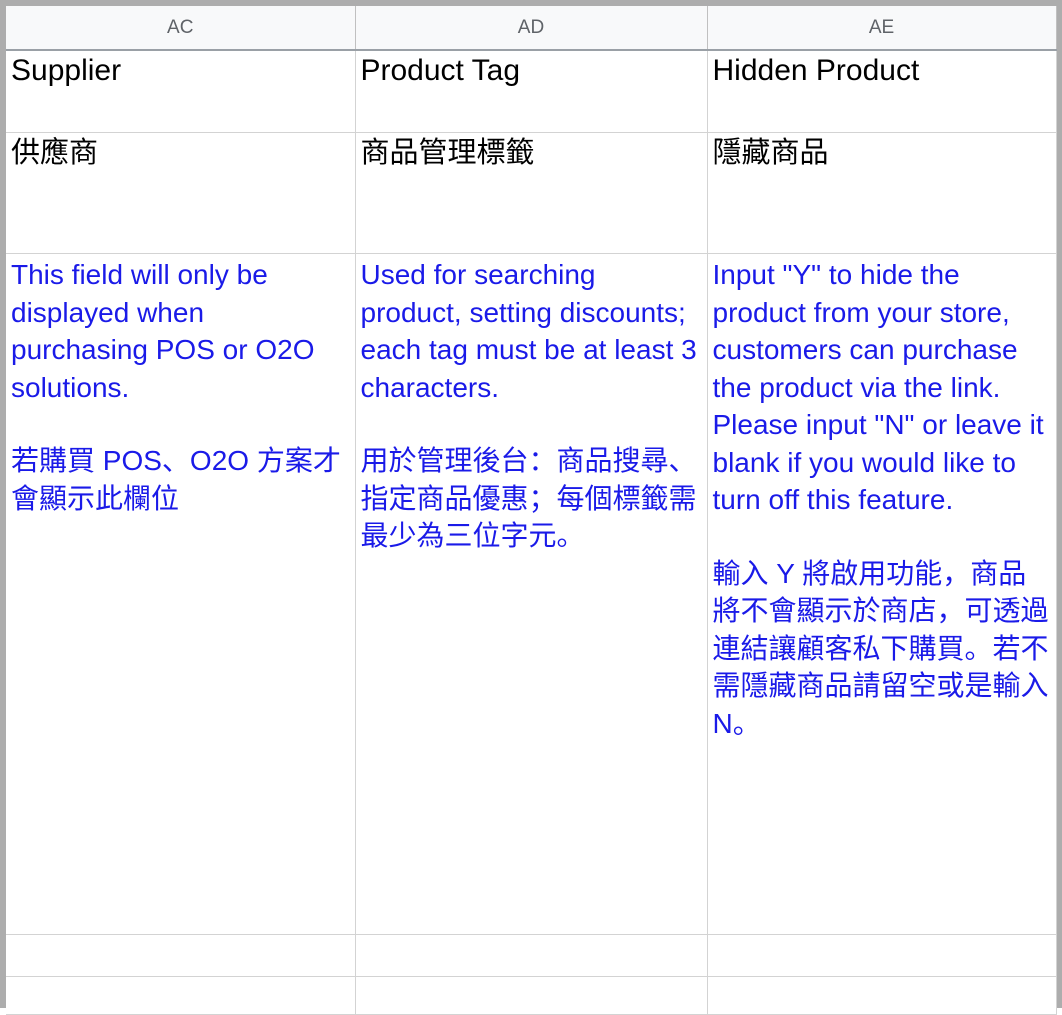 This screenshot has height=1015, width=1062. I want to click on column-header-ad: AD, so click(531, 28).